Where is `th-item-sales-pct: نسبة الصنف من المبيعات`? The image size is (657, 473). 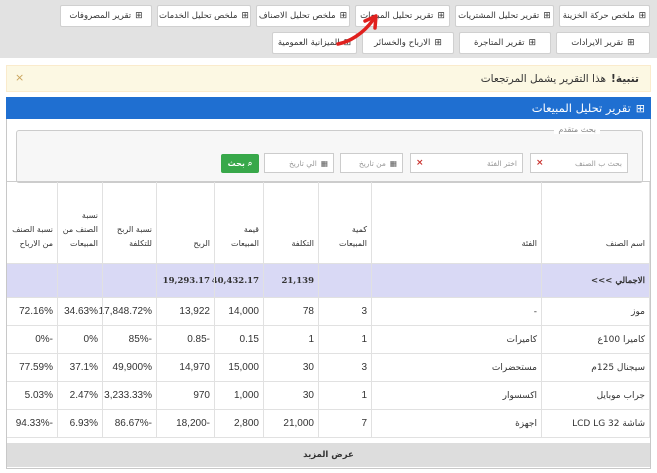 th-item-sales-pct: نسبة الصنف من المبيعات is located at coordinates (80, 222).